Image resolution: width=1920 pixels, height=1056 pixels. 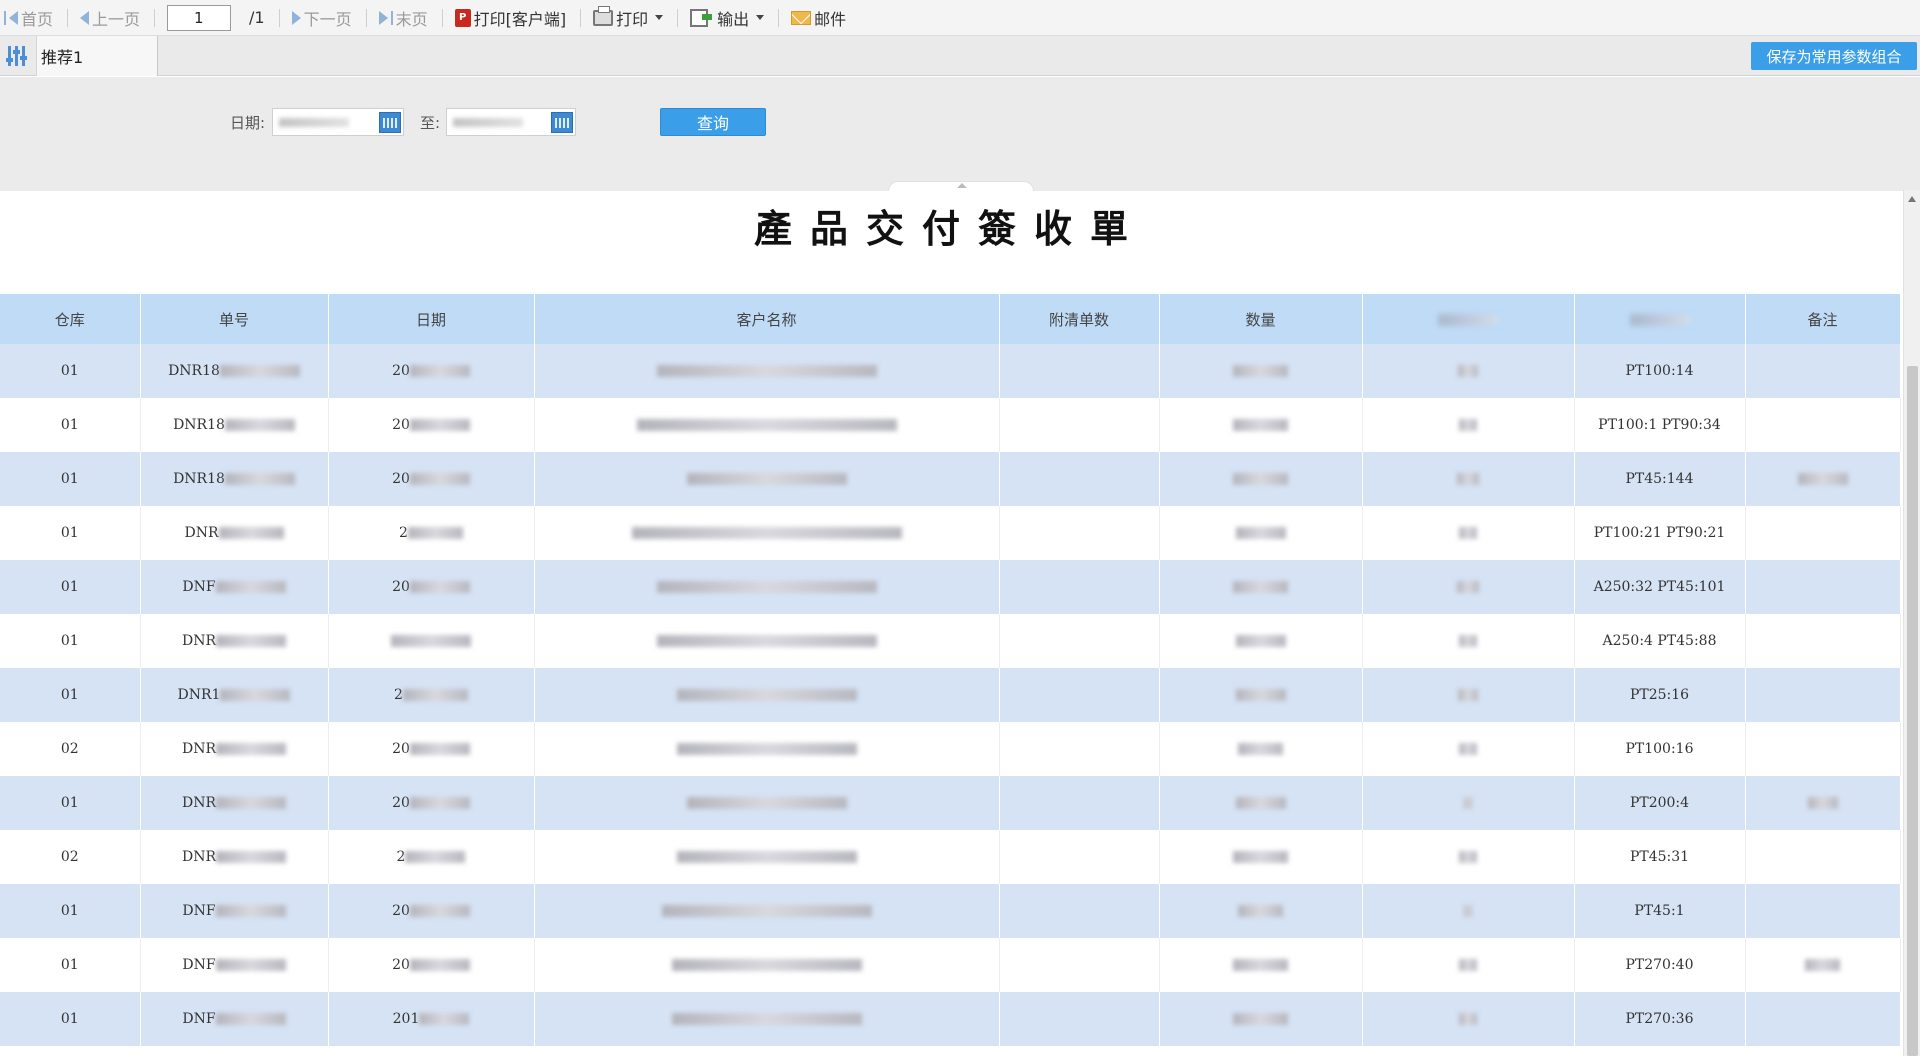 What do you see at coordinates (17, 56) in the screenshot?
I see `filter-settings-icon` at bounding box center [17, 56].